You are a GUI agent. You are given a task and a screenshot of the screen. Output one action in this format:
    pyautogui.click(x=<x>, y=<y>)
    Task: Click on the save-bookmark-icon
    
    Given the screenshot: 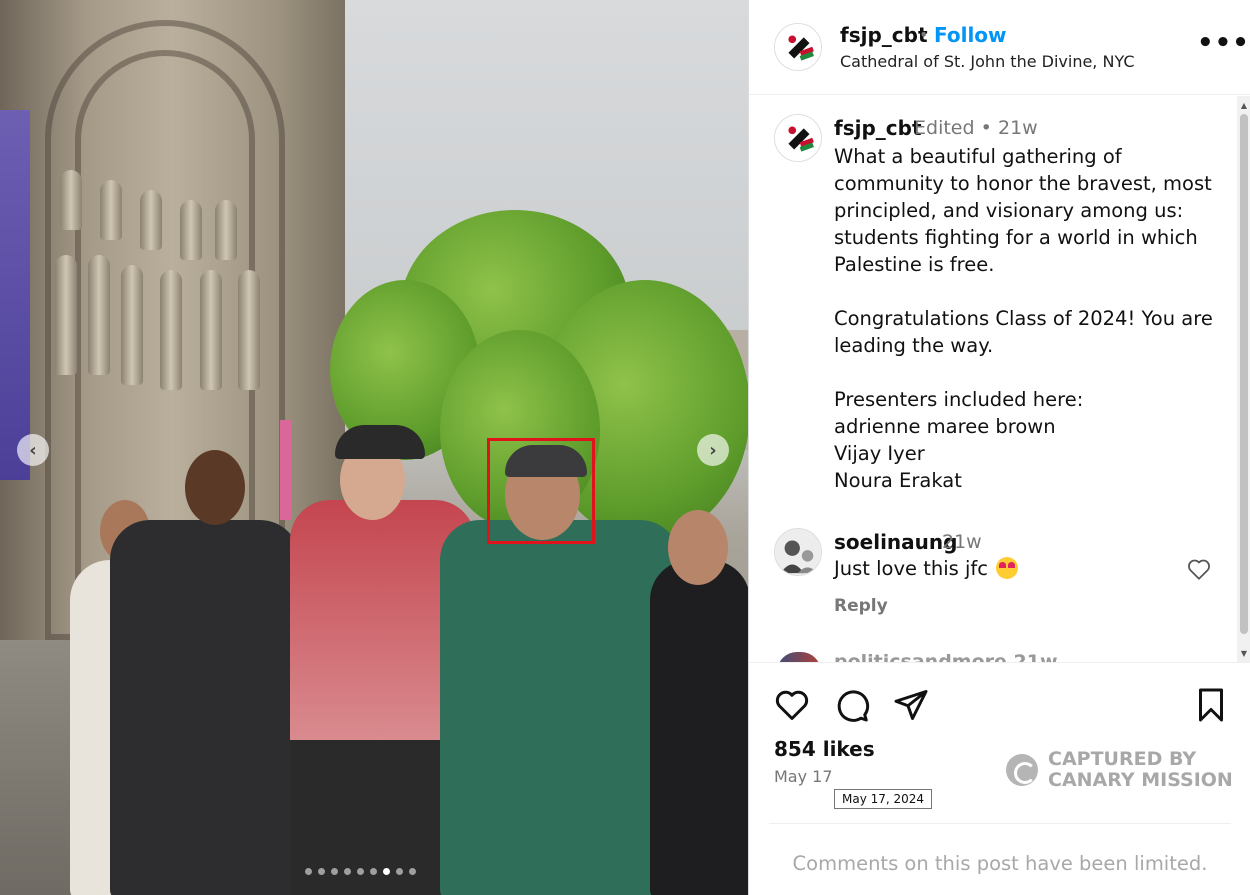 What is the action you would take?
    pyautogui.click(x=1211, y=705)
    